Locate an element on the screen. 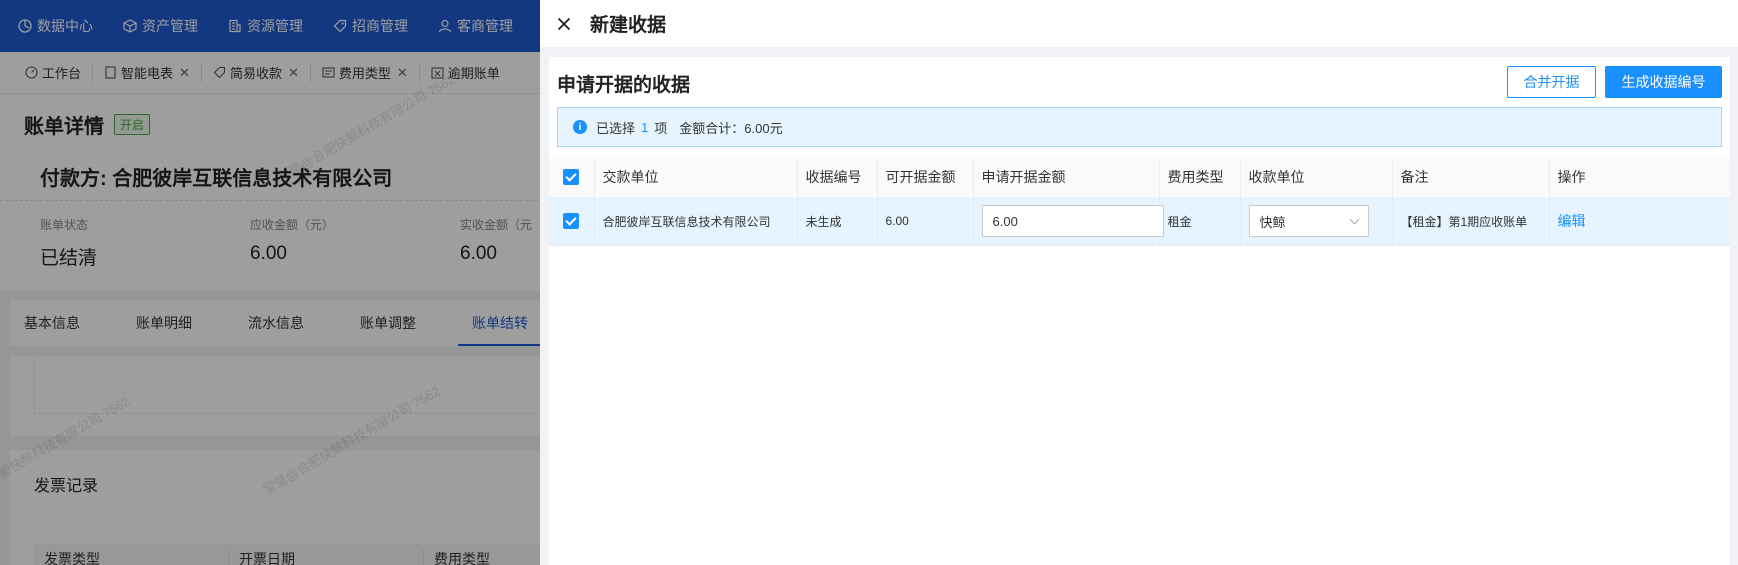 The height and width of the screenshot is (565, 1738). close-icon is located at coordinates (564, 23).